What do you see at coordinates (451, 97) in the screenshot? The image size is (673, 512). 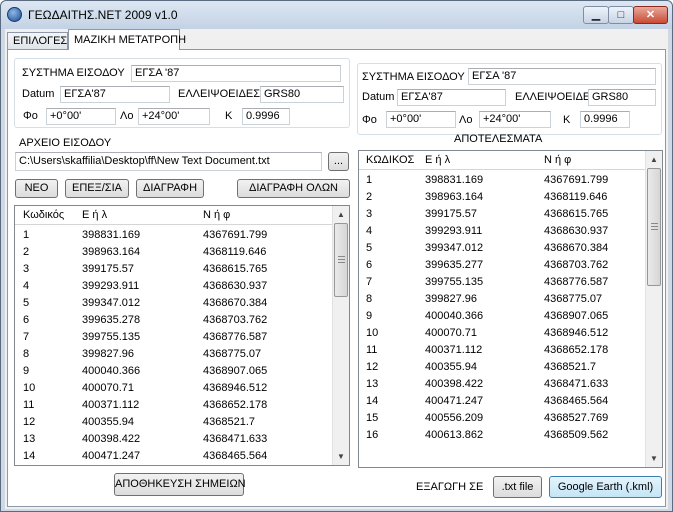 I see `output-datum-field: ΕΓΣΑ'87` at bounding box center [451, 97].